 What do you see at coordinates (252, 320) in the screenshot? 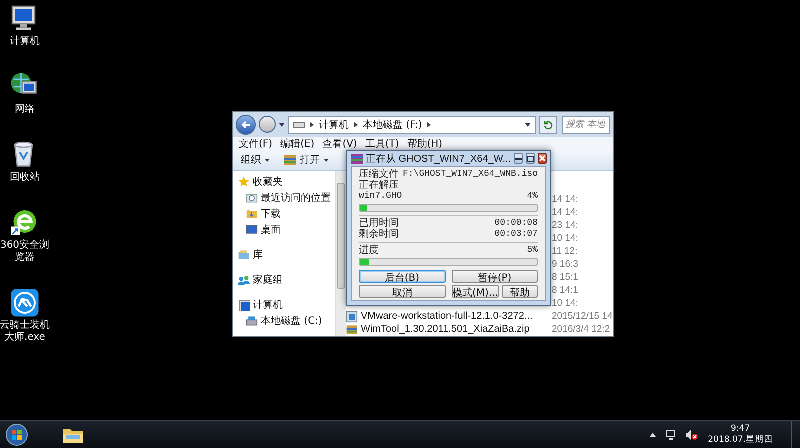
I see `hard-drive-icon` at bounding box center [252, 320].